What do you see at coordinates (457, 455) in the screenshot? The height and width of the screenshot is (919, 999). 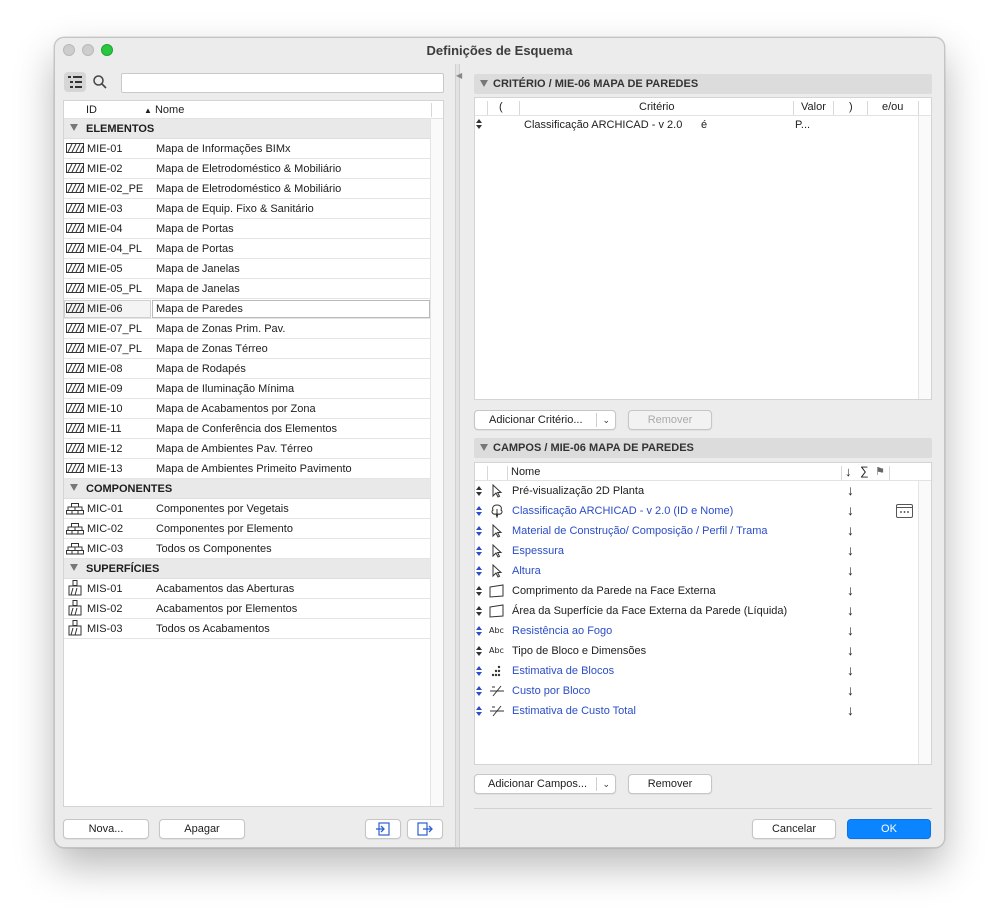 I see `panel-splitter` at bounding box center [457, 455].